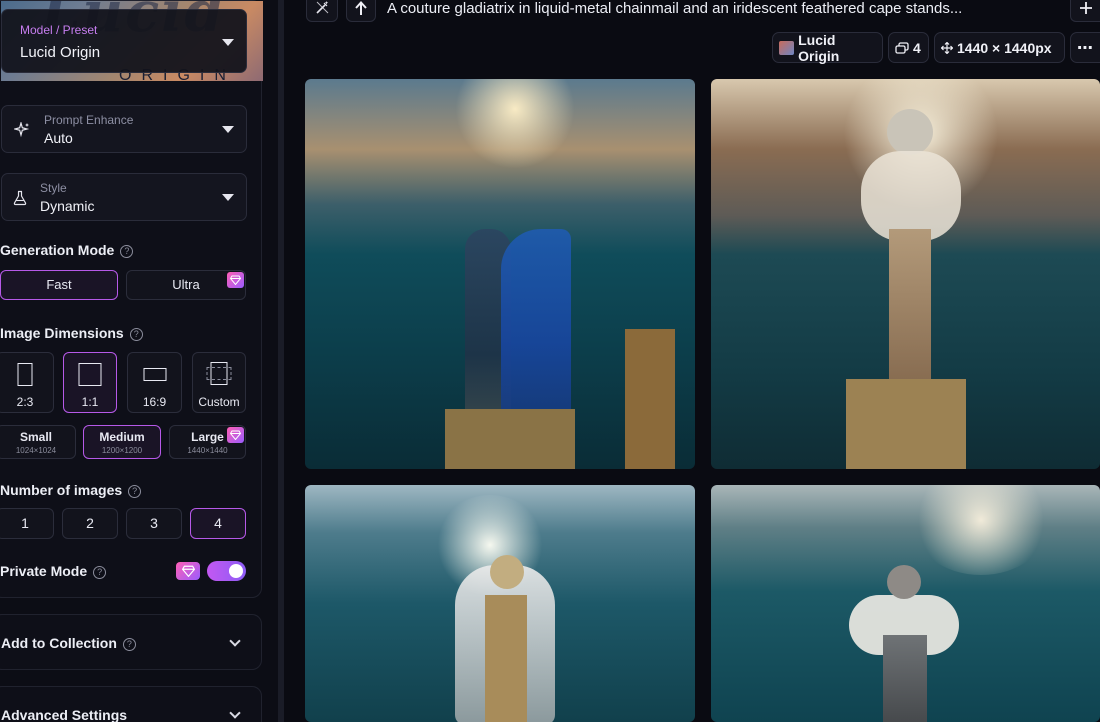  Describe the element at coordinates (58, 138) in the screenshot. I see `prompt-enhance-value: Auto` at that location.